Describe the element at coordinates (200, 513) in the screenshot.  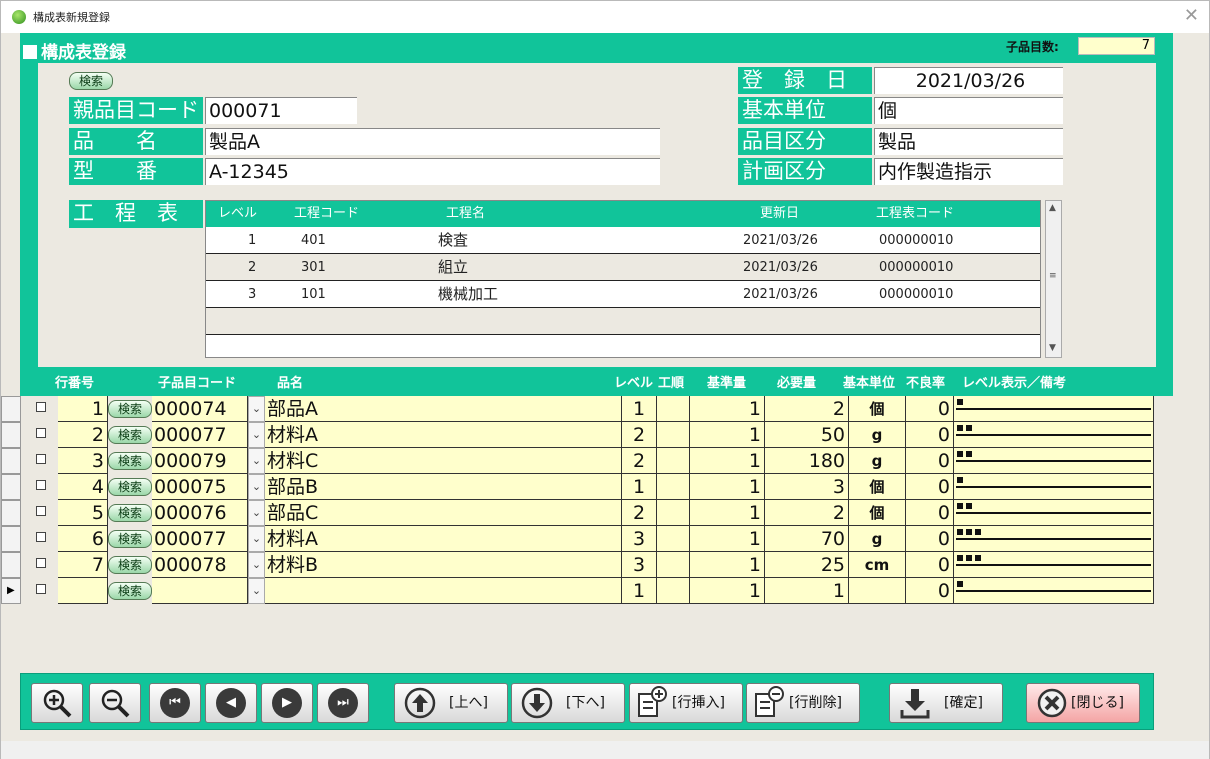
I see `child-code-cell: 000076` at that location.